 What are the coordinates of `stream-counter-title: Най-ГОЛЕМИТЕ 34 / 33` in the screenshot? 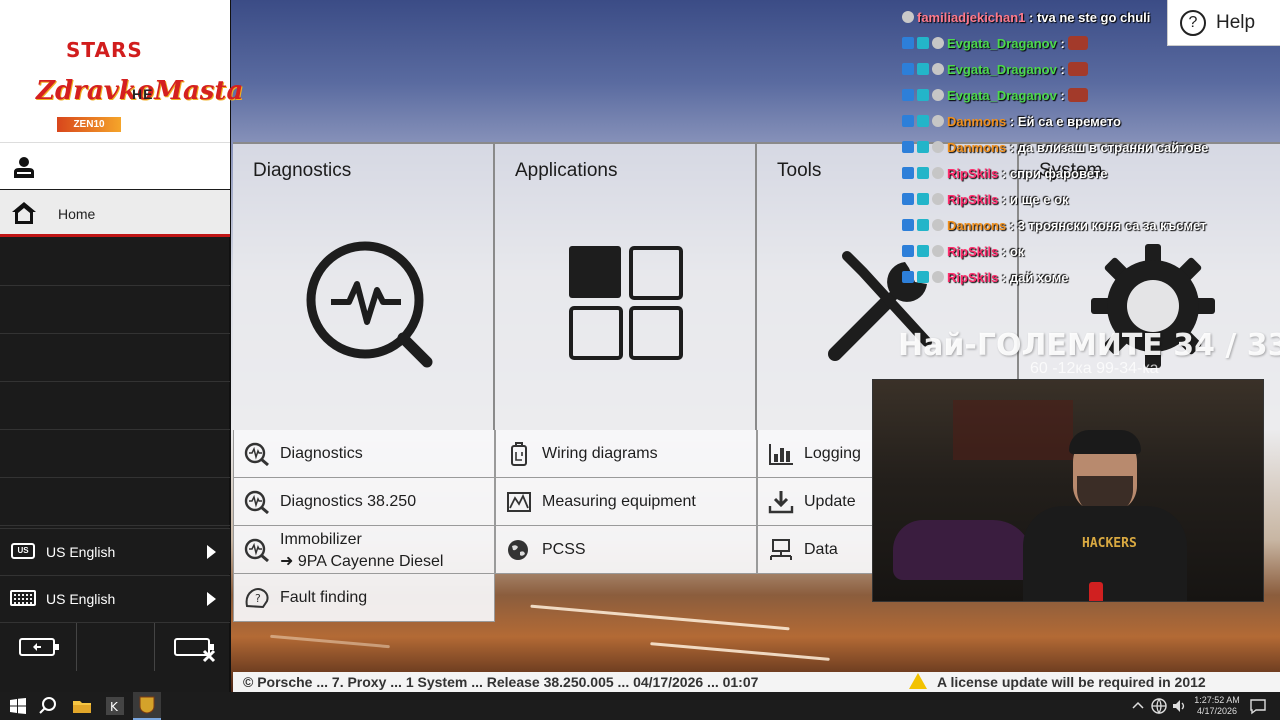 It's located at (1089, 345).